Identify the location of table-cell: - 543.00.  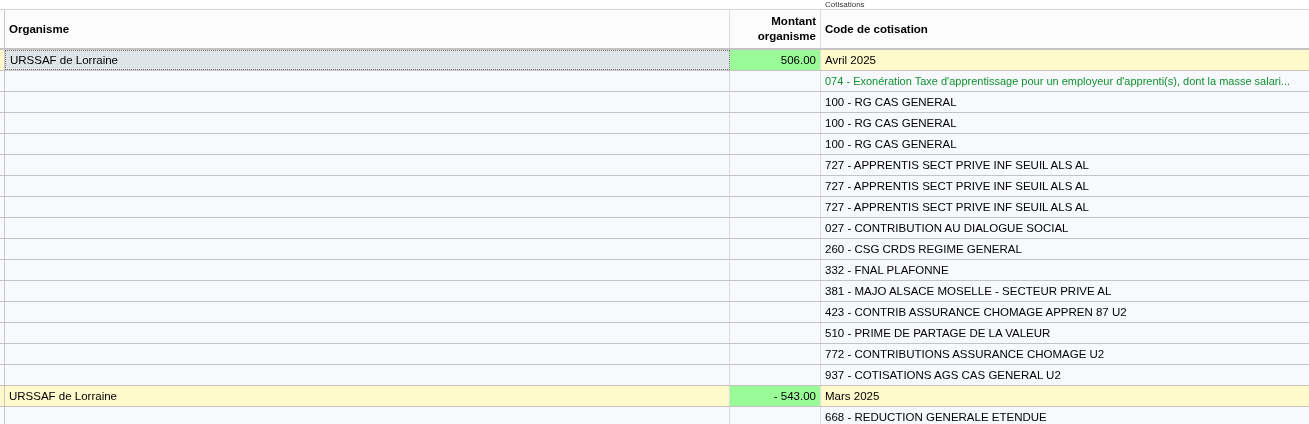
(775, 396).